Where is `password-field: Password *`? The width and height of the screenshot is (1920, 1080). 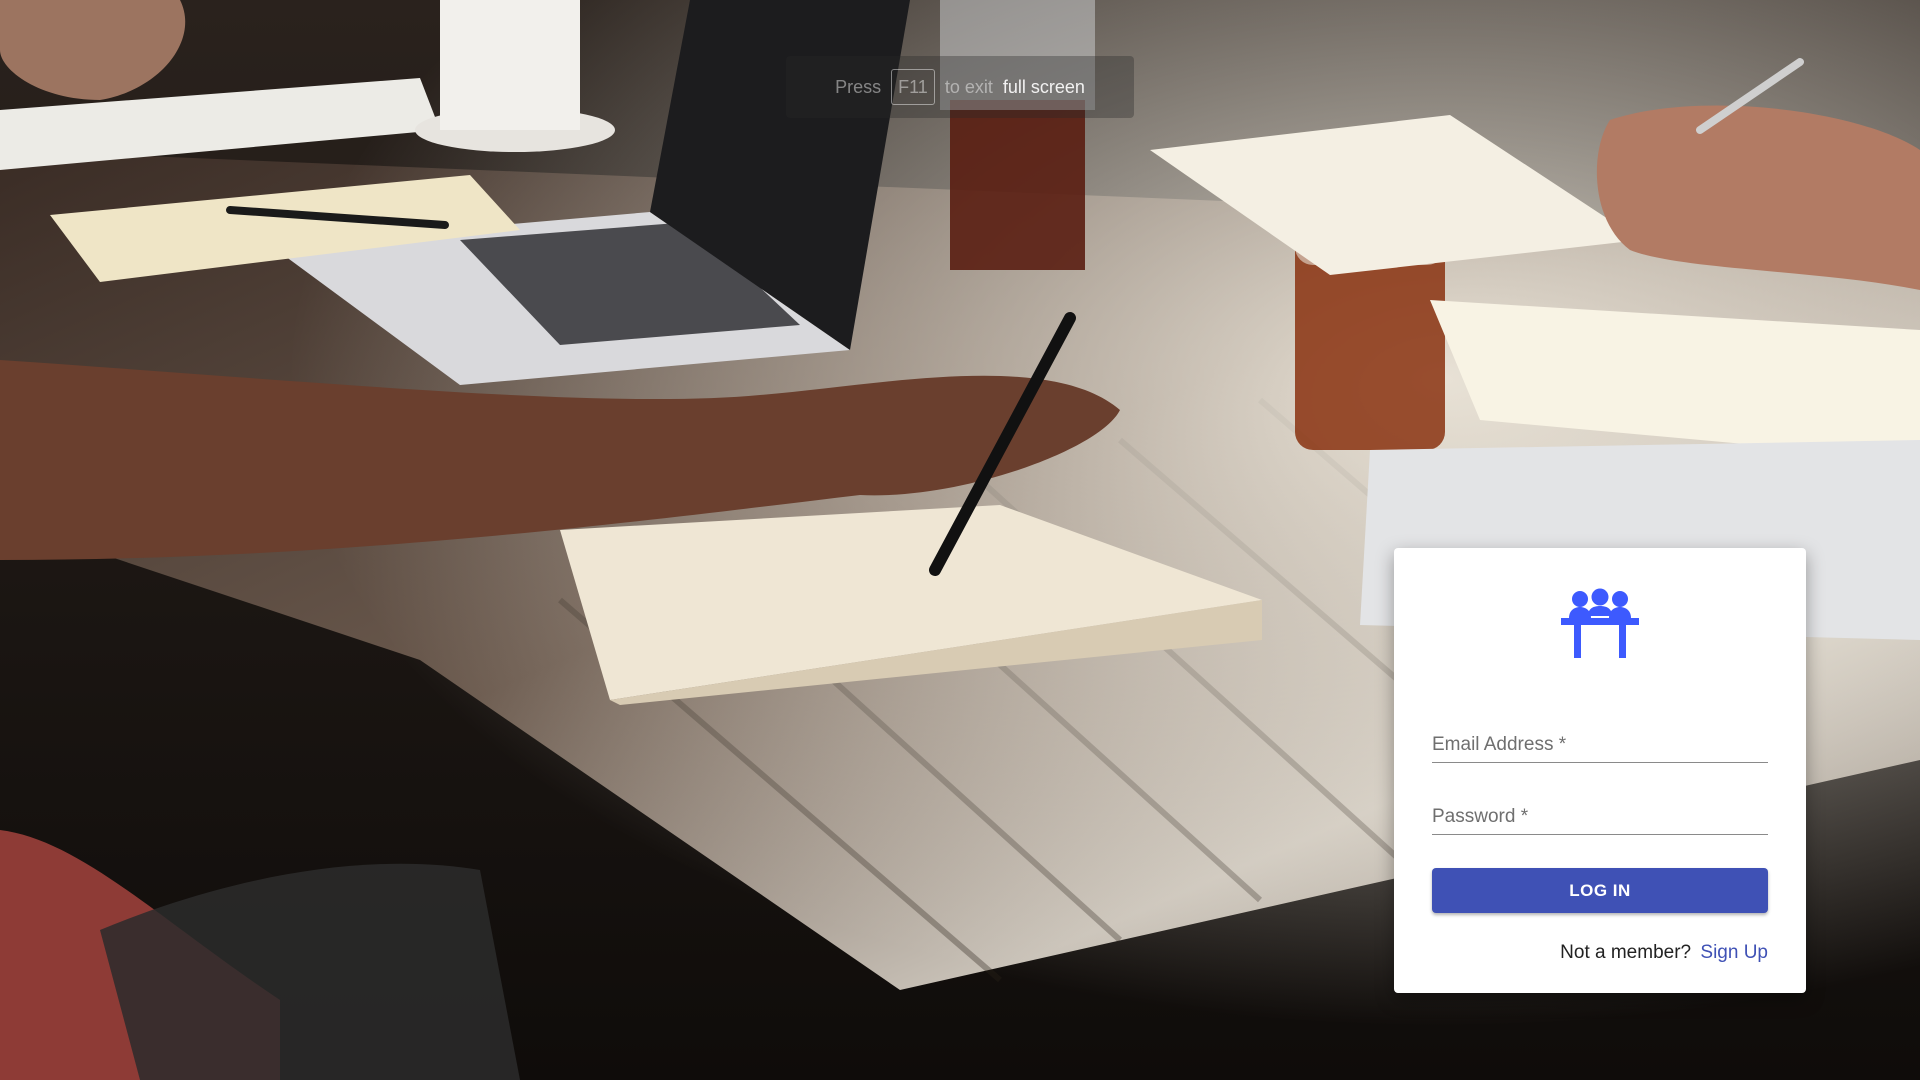 password-field: Password * is located at coordinates (1600, 811).